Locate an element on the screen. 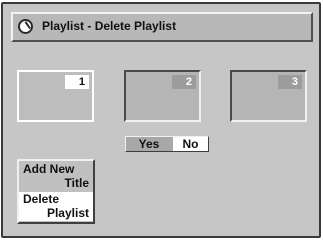 The height and width of the screenshot is (240, 323). menu-item-label-line2: Title is located at coordinates (76, 183).